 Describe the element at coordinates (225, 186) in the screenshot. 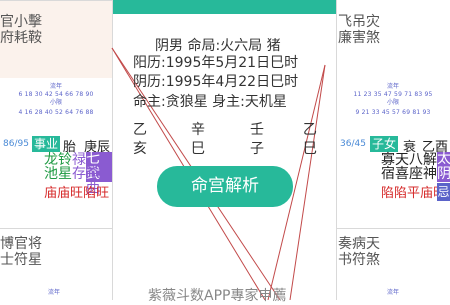

I see `ming-palace-analysis-button: 命宫解析` at that location.